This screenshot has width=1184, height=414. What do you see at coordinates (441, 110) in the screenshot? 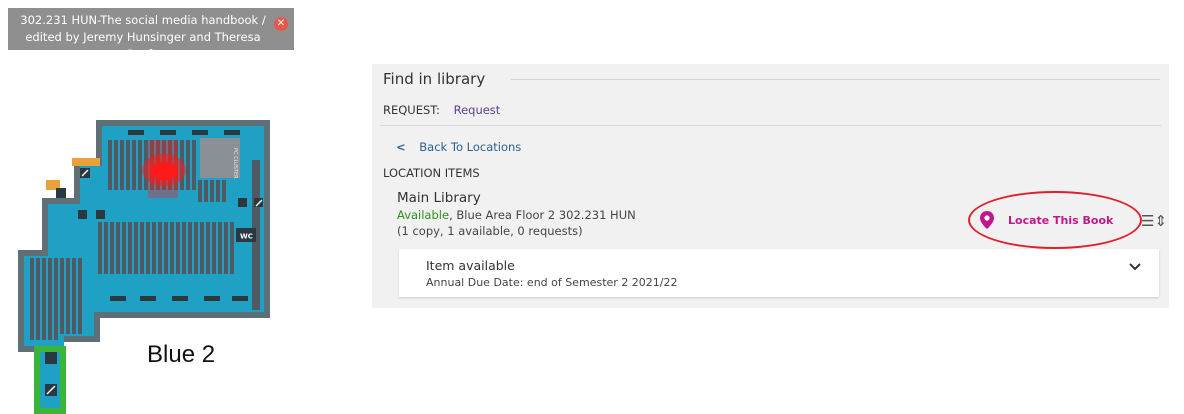
I see `request-row: REQUEST: Request` at bounding box center [441, 110].